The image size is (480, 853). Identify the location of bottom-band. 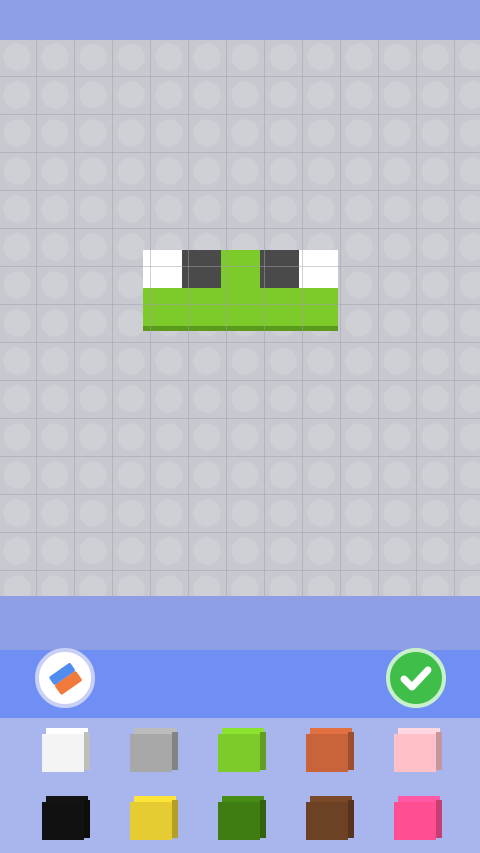
(240, 623).